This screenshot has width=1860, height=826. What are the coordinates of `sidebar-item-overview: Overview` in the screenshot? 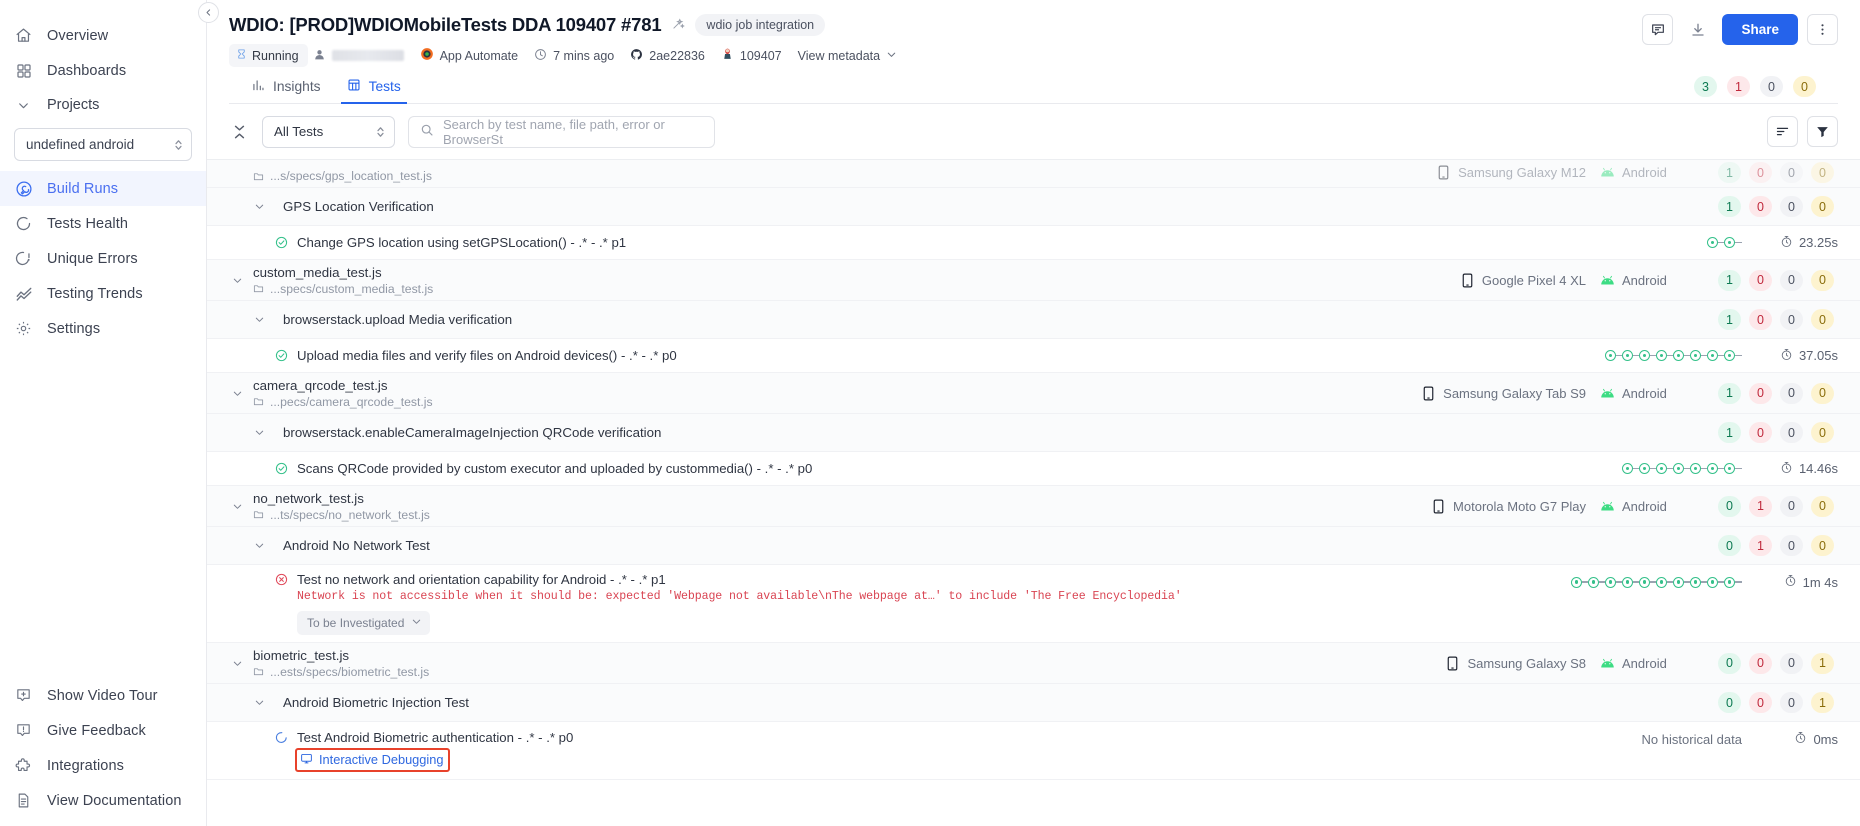 It's located at (103, 35).